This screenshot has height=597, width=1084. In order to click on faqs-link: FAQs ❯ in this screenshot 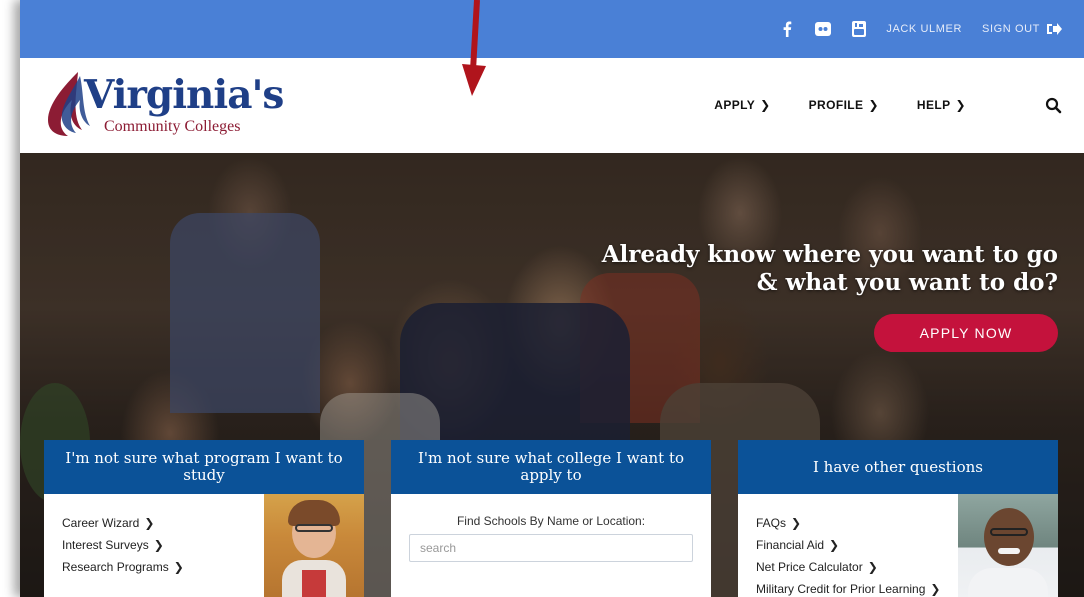, I will do `click(848, 523)`.